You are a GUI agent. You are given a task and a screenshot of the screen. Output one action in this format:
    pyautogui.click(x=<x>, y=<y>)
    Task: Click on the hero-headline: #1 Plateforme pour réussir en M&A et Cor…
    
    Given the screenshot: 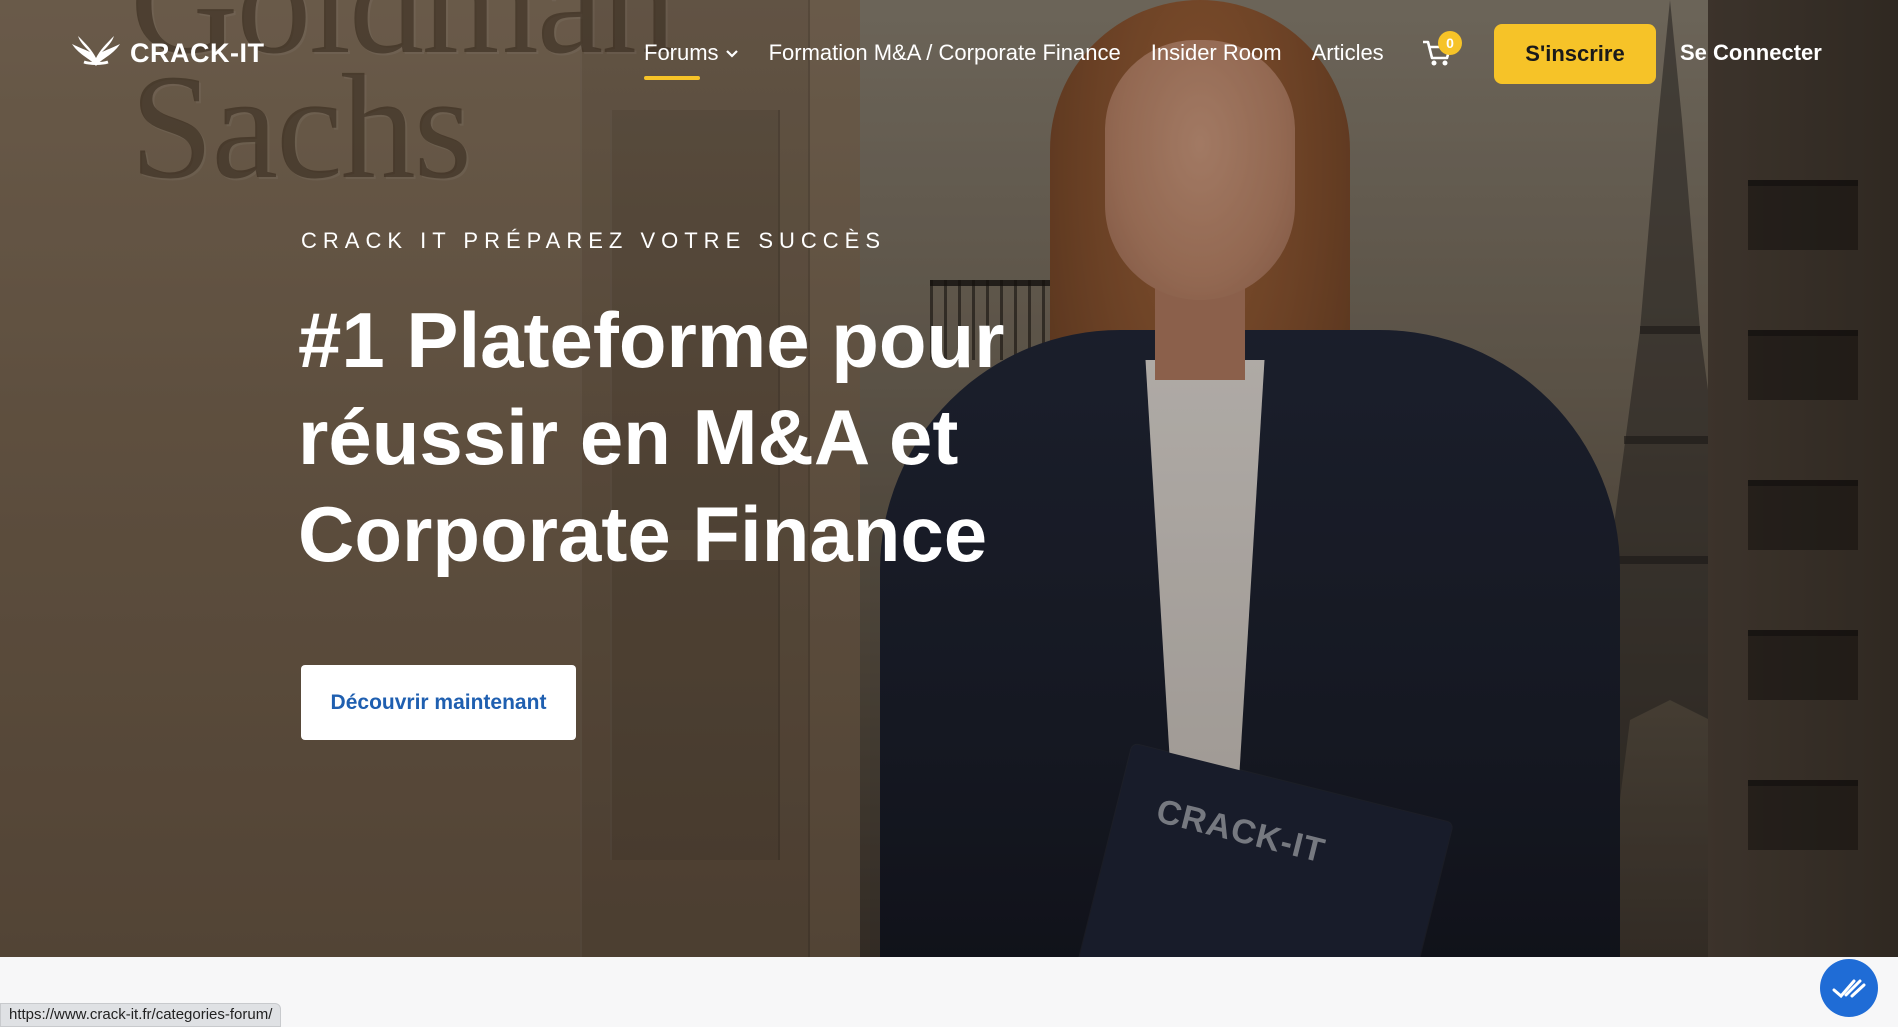 What is the action you would take?
    pyautogui.click(x=651, y=437)
    